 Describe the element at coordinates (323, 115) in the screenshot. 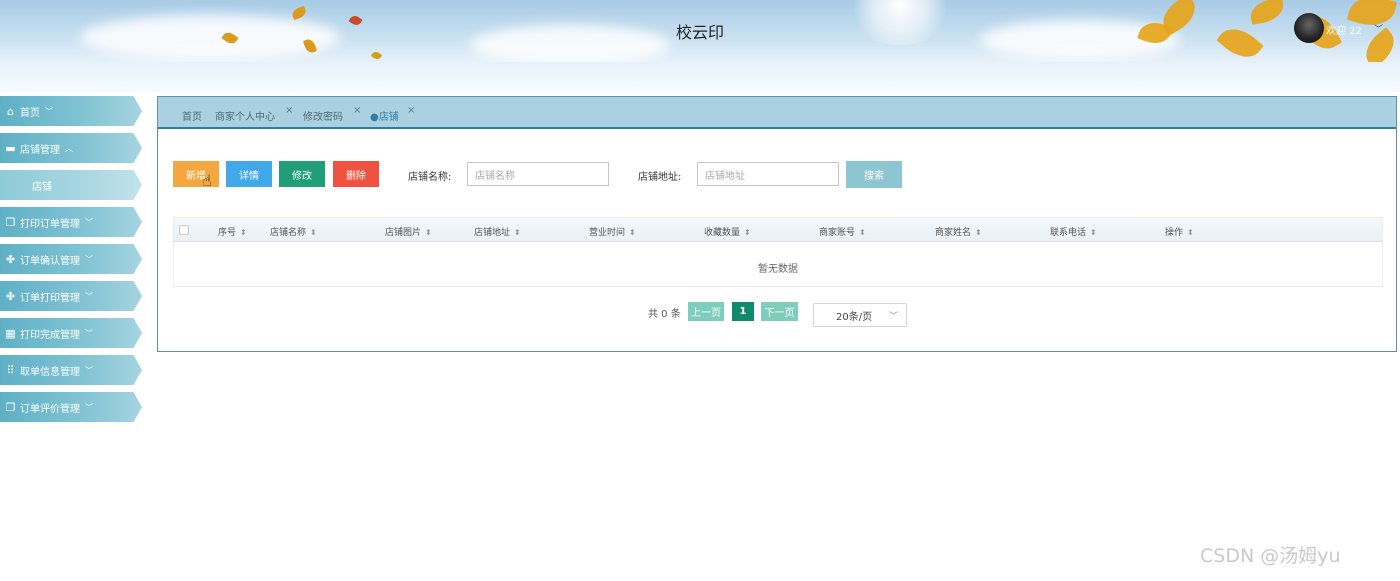

I see `tab-change-password: 修改密码` at that location.